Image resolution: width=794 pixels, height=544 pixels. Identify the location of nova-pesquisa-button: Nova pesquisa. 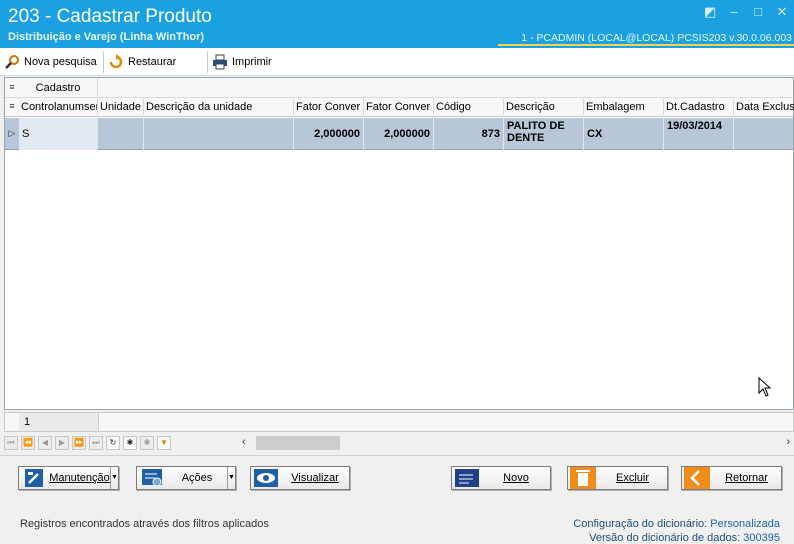
(52, 61).